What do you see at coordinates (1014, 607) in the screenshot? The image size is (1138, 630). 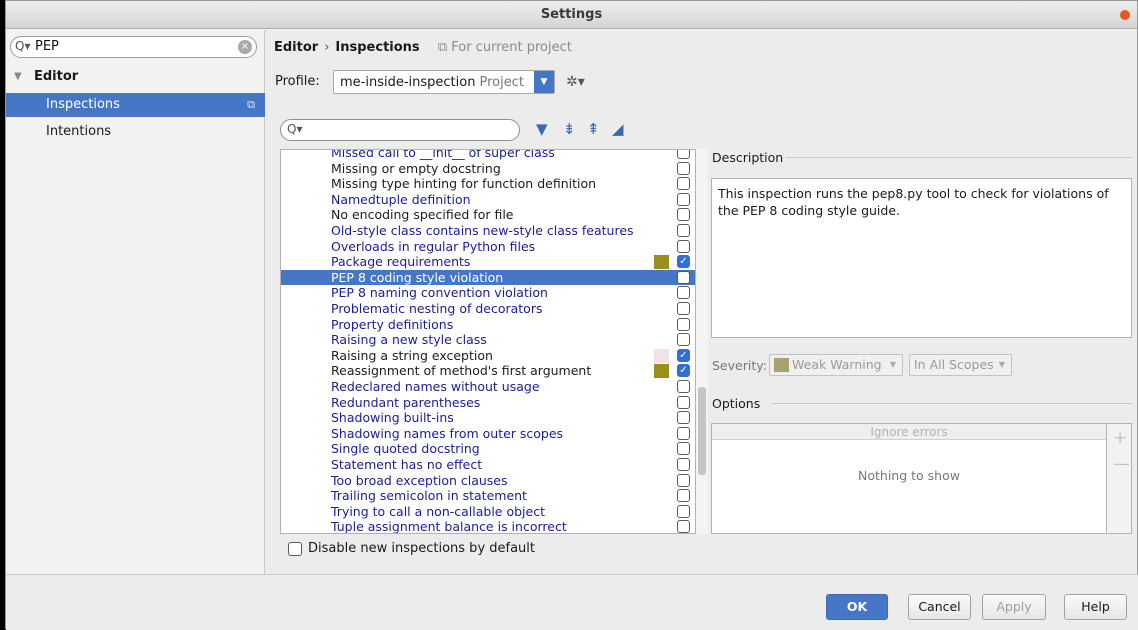 I see `apply-button: Apply` at bounding box center [1014, 607].